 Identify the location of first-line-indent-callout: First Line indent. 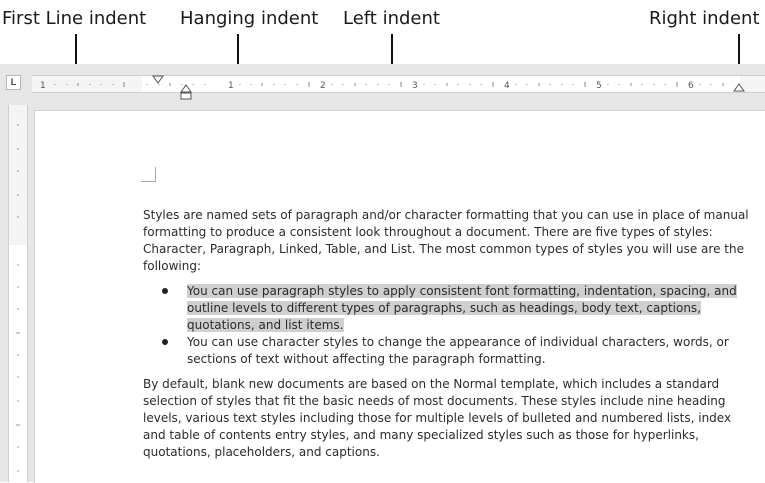
(74, 18).